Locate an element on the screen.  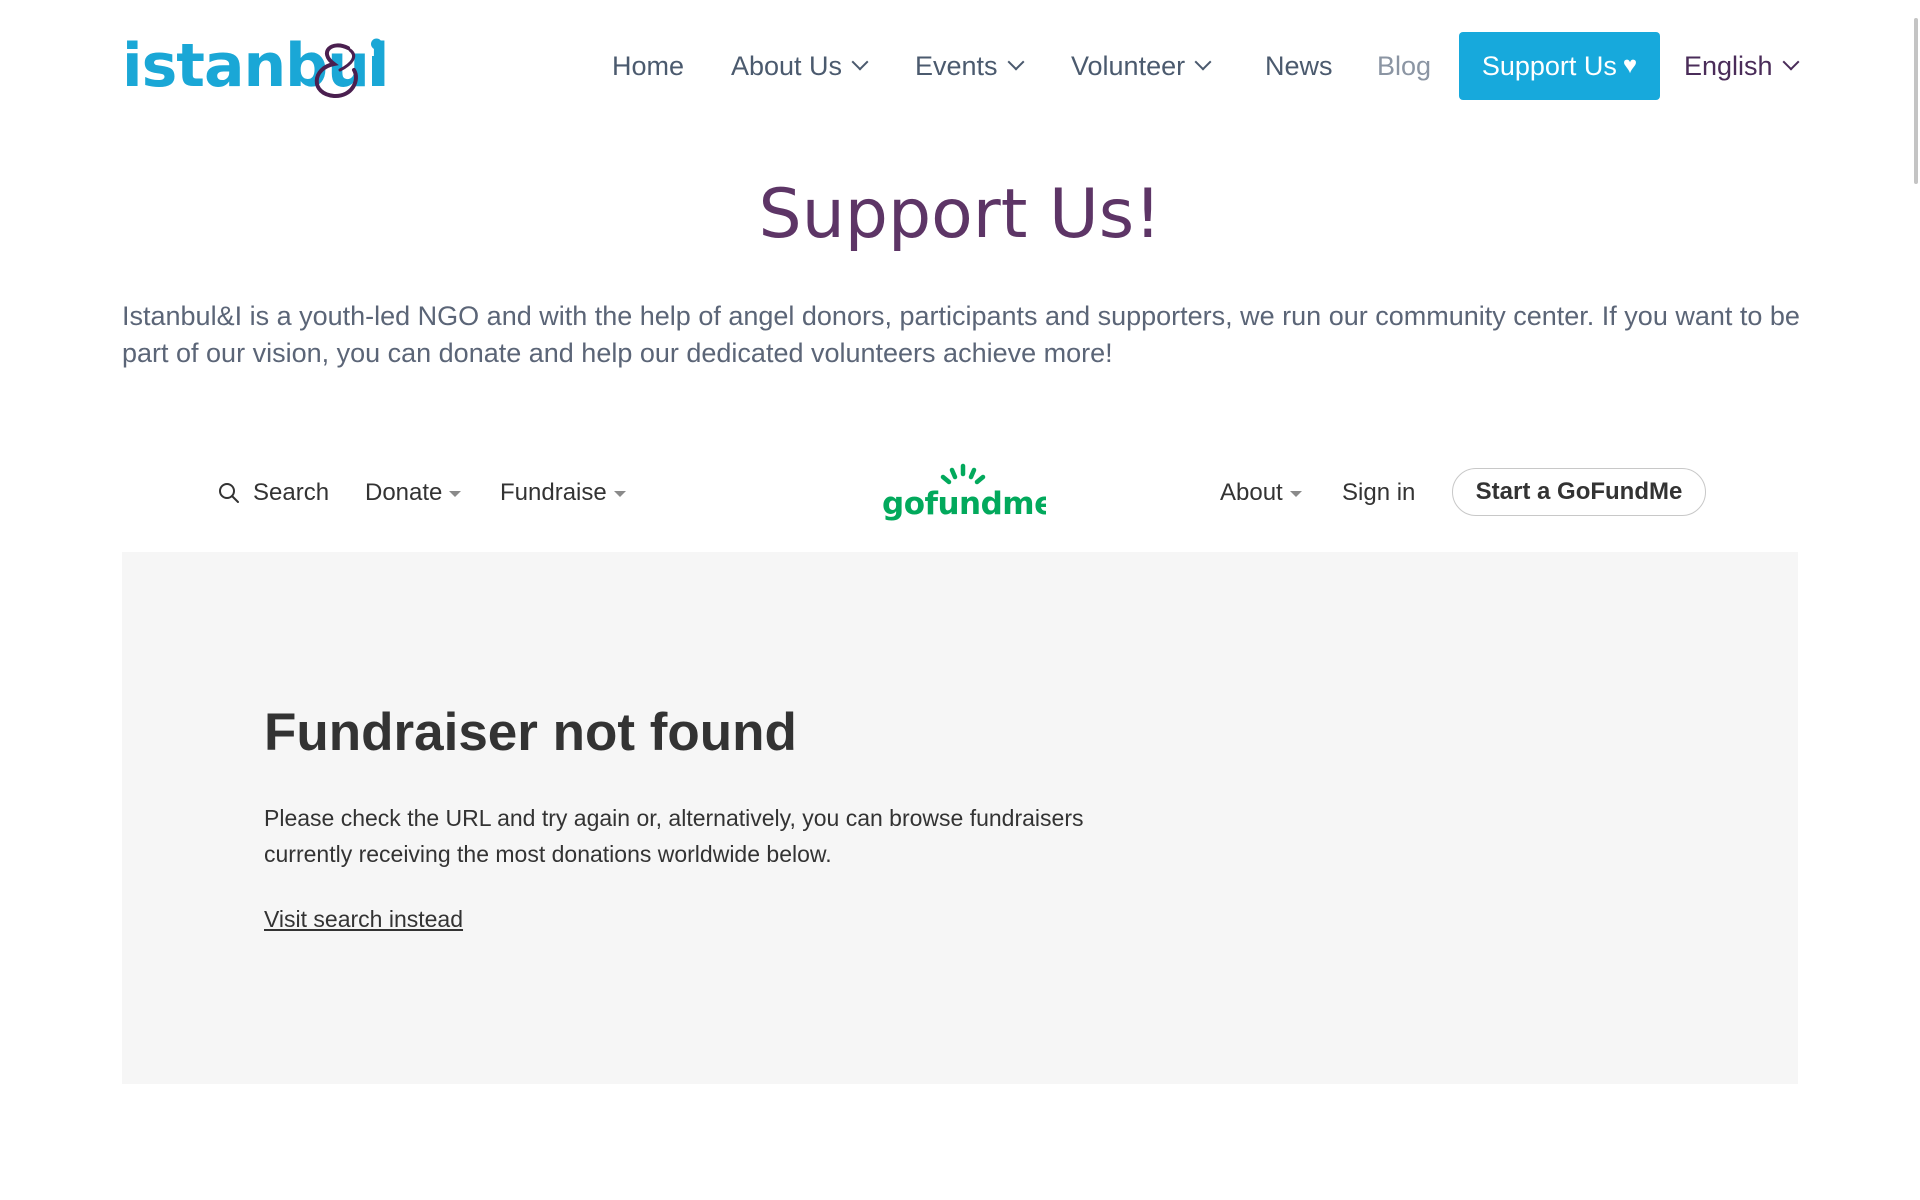
gfm-fundraise-menu: Fundraise is located at coordinates (563, 493).